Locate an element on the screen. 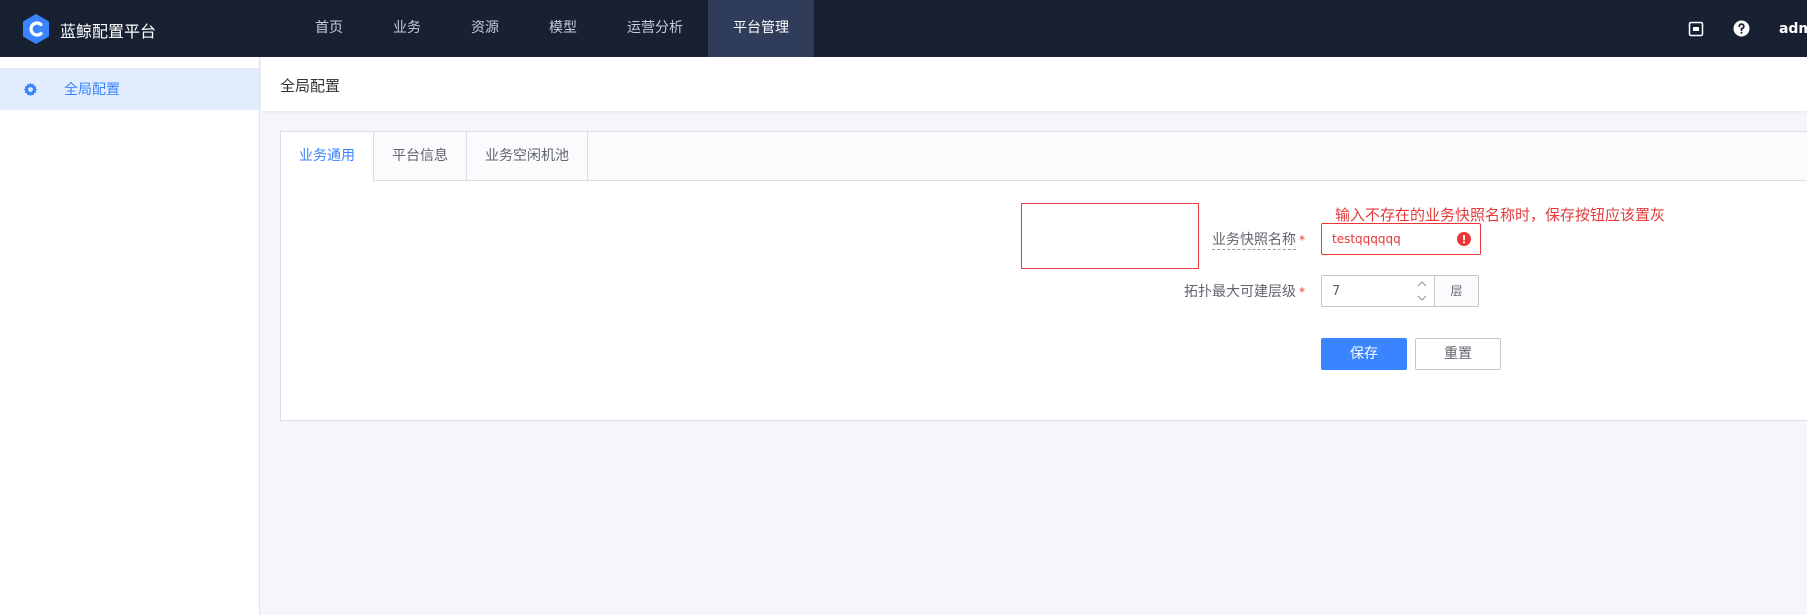 The image size is (1807, 615). user-name: adm is located at coordinates (1793, 29).